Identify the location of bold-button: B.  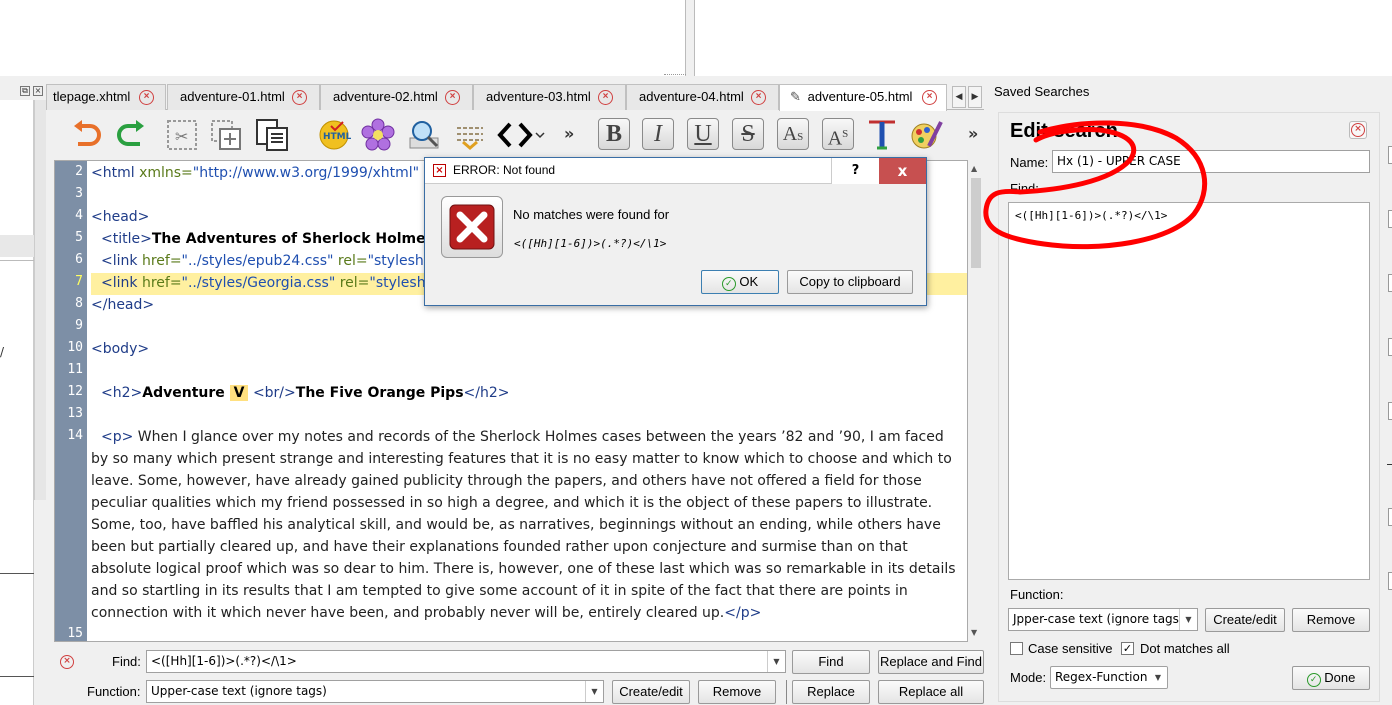
(614, 134).